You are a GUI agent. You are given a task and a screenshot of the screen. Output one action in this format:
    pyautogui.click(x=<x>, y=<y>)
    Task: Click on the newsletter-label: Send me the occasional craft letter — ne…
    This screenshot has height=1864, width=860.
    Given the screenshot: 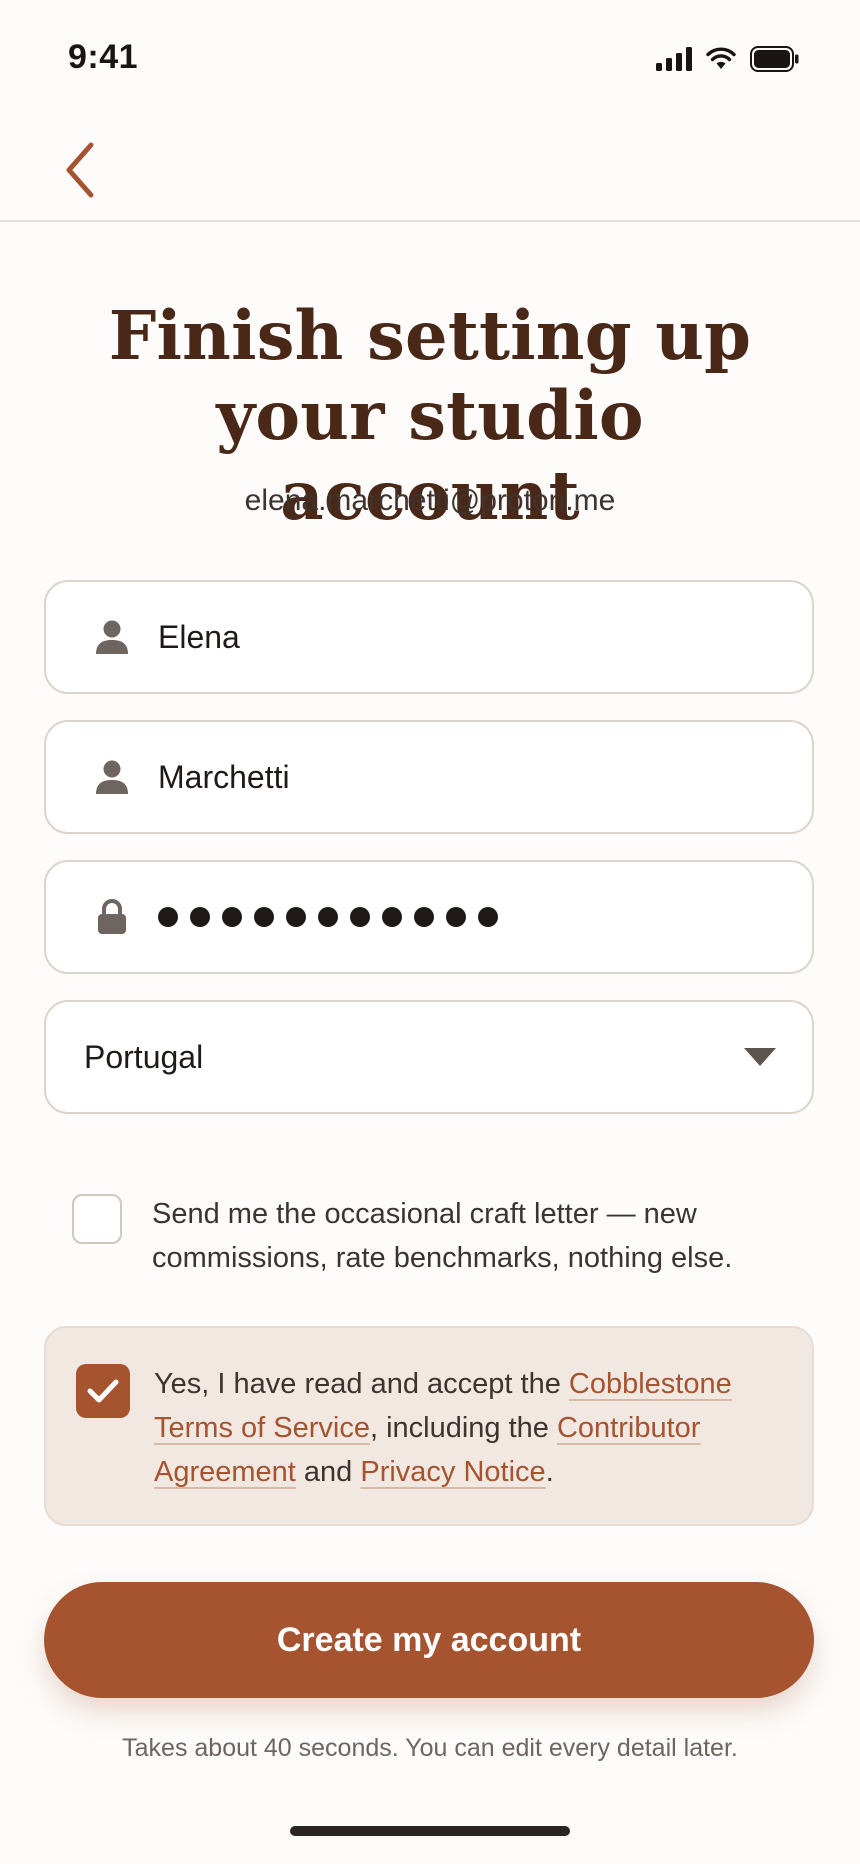 What is the action you would take?
    pyautogui.click(x=442, y=1236)
    